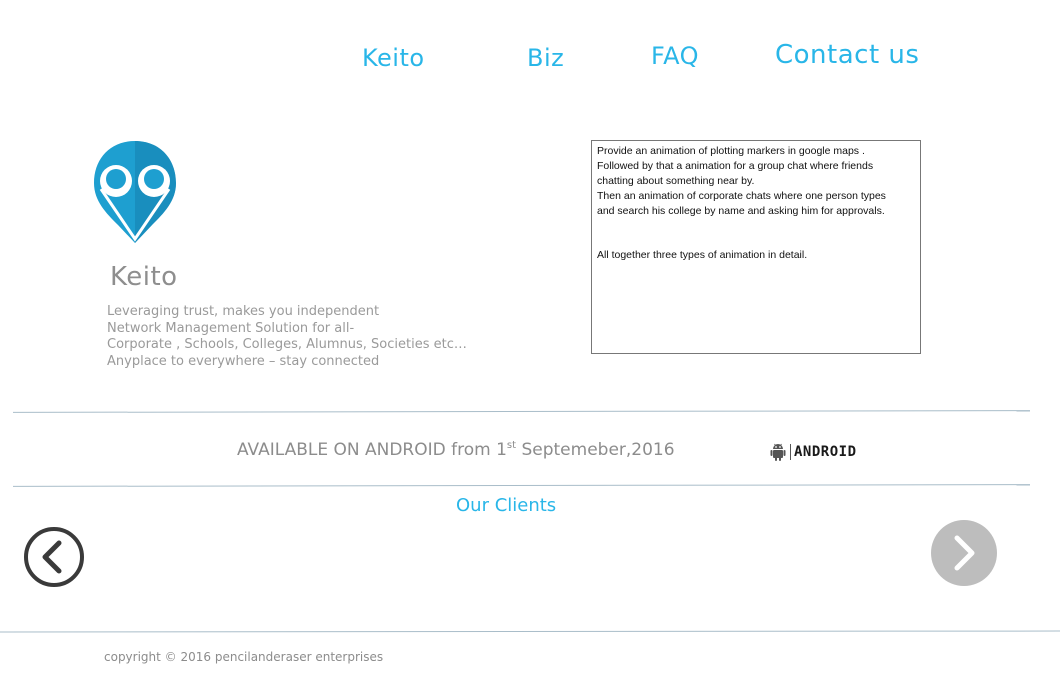  What do you see at coordinates (506, 505) in the screenshot?
I see `clients-heading: Our Clients` at bounding box center [506, 505].